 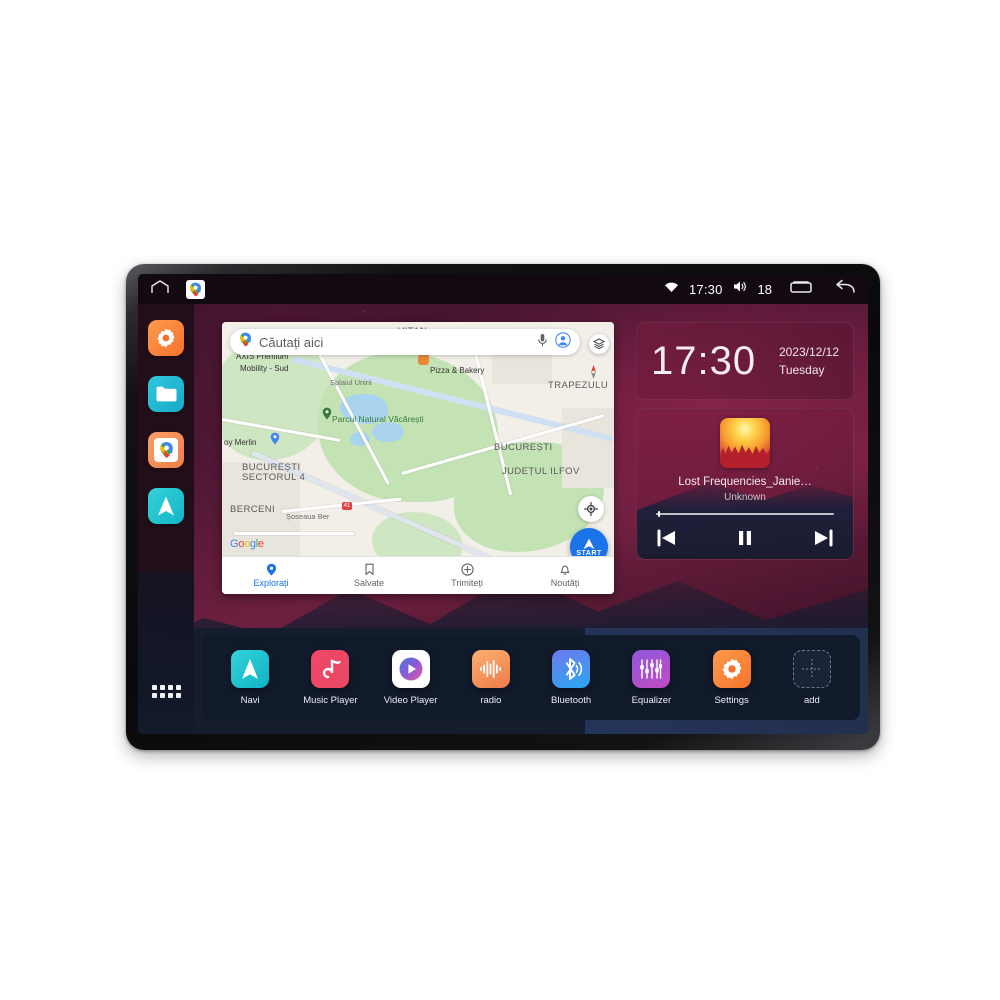 I want to click on map-label: Splaiul Unirii, so click(x=351, y=382).